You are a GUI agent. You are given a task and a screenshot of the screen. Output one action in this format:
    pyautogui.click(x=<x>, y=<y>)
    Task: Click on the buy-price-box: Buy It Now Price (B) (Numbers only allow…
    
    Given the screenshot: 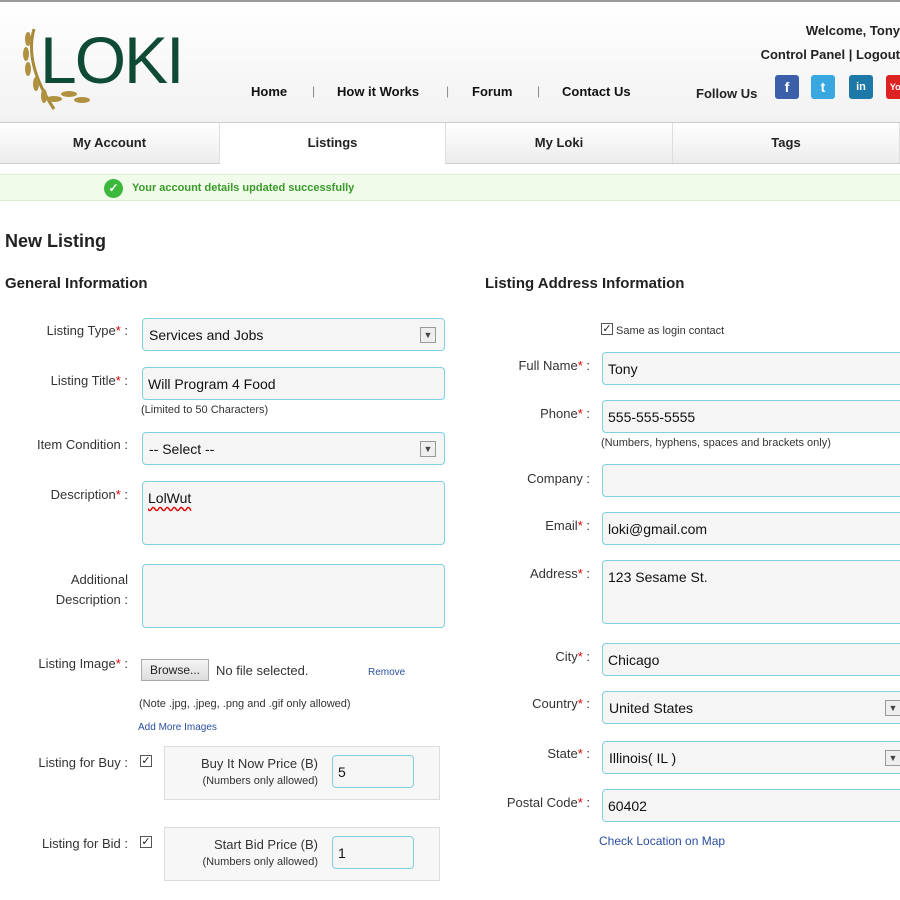 What is the action you would take?
    pyautogui.click(x=302, y=773)
    